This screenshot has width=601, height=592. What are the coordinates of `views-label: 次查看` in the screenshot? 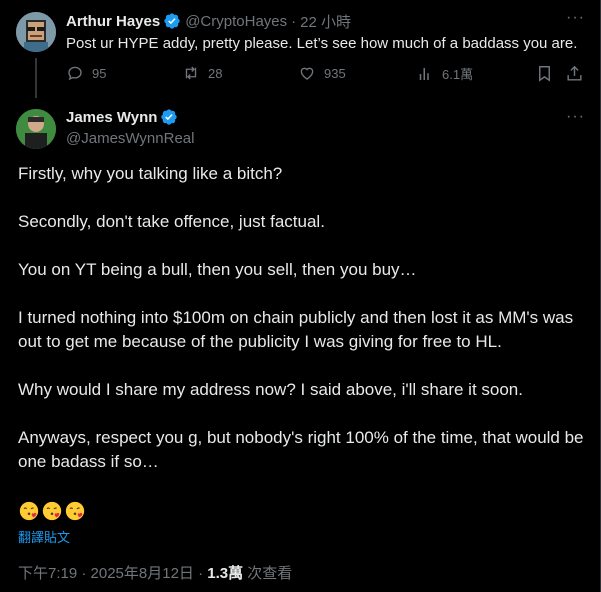 It's located at (268, 573).